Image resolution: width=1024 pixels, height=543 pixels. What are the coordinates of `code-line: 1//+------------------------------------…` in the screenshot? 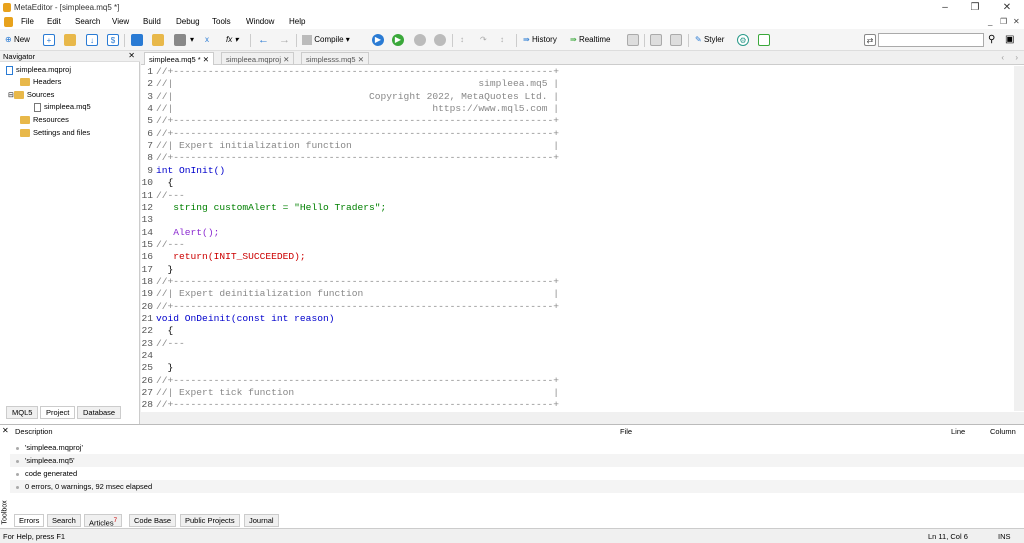 It's located at (350, 72).